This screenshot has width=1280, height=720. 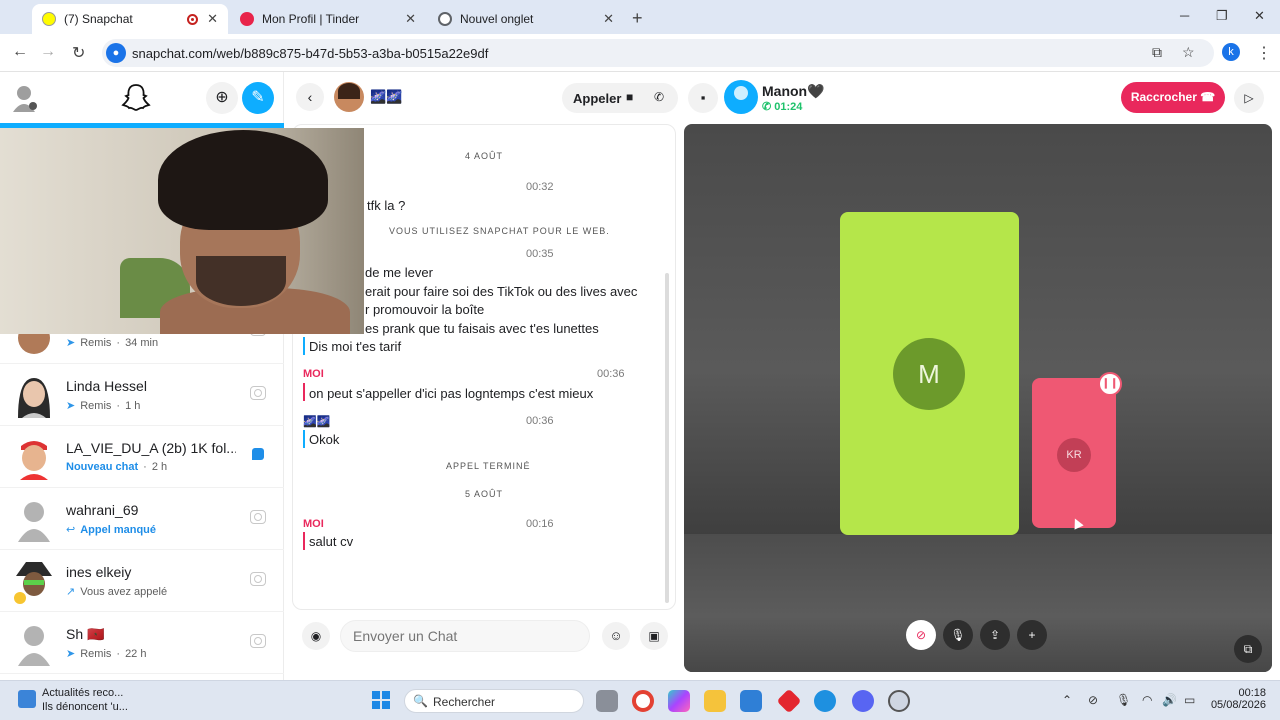 I want to click on chat-status-label: Remis, so click(x=96, y=405).